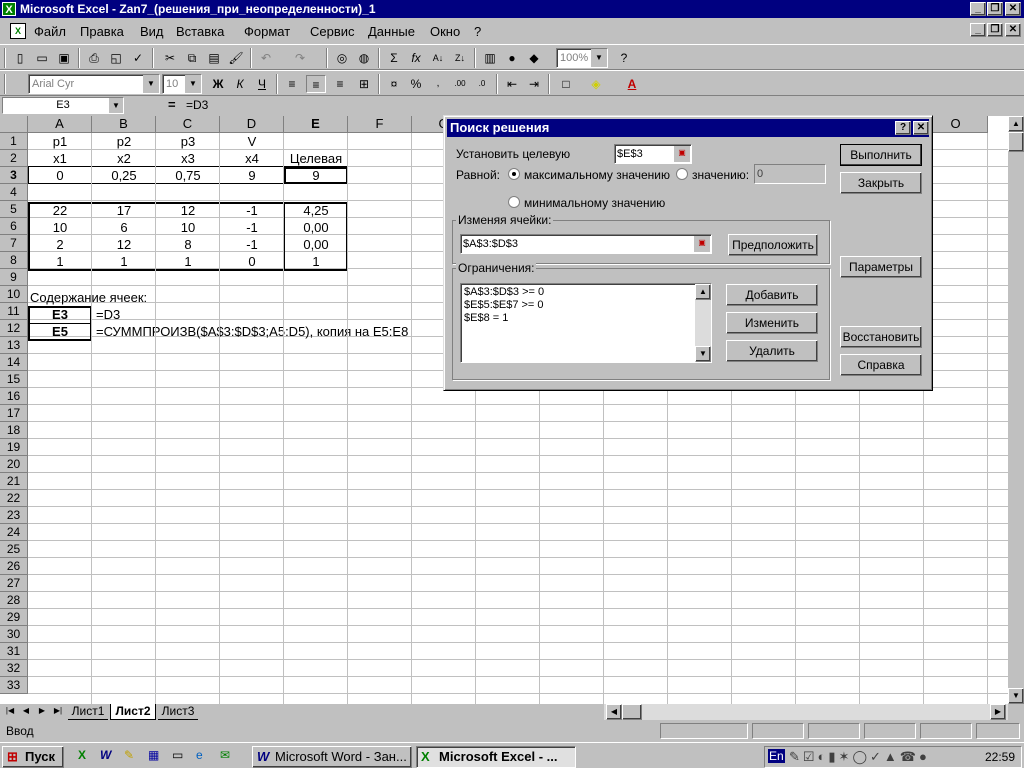 Image resolution: width=1024 pixels, height=768 pixels. Describe the element at coordinates (772, 295) in the screenshot. I see `add-button: Добавить` at that location.